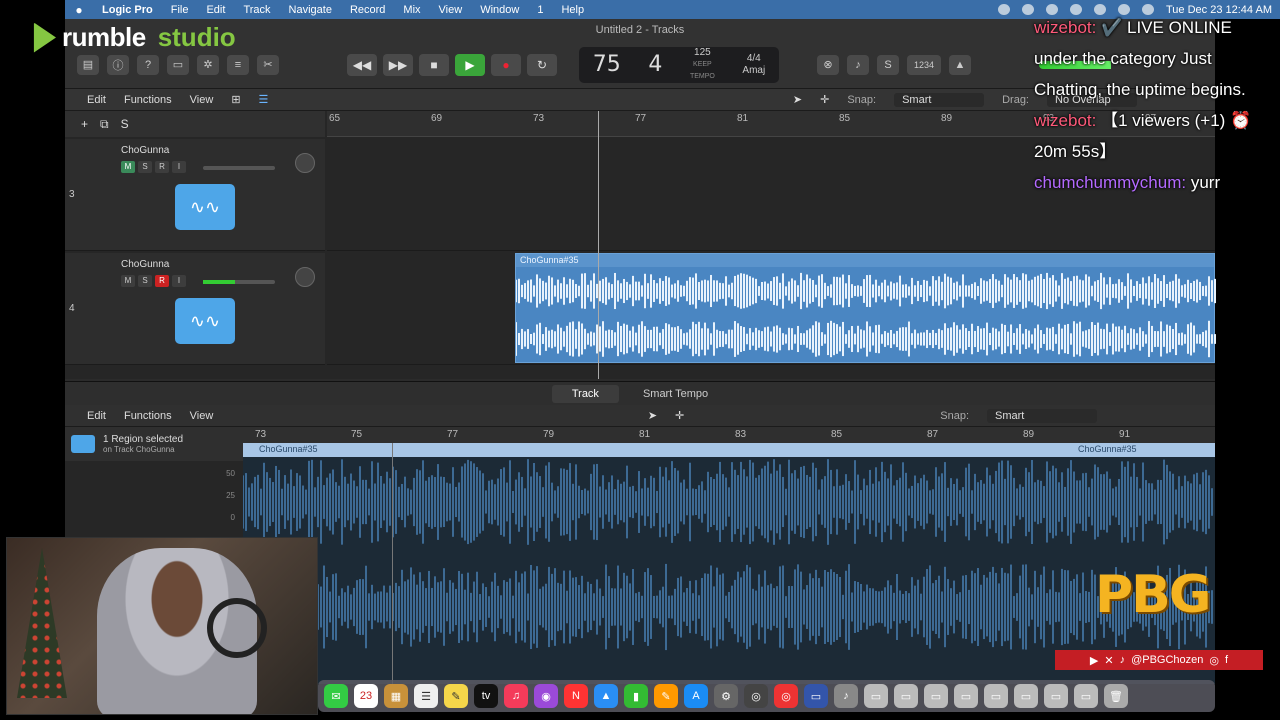 The height and width of the screenshot is (720, 1280). I want to click on menu-file: File, so click(180, 10).